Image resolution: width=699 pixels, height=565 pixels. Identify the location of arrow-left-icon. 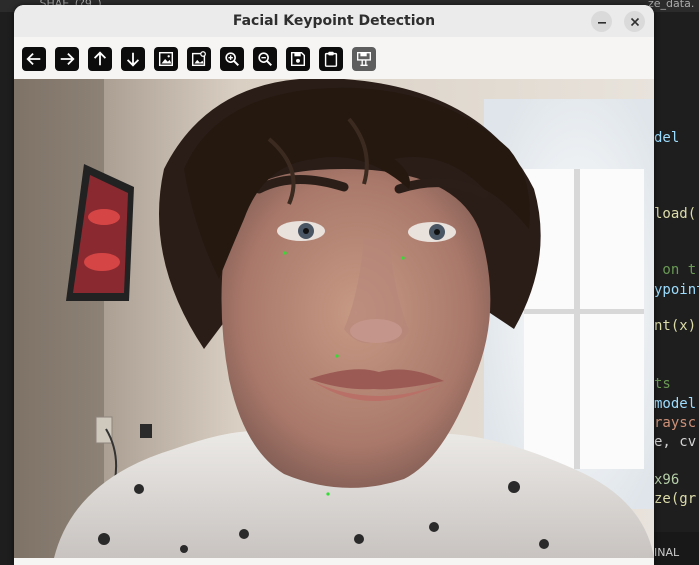
(33, 59).